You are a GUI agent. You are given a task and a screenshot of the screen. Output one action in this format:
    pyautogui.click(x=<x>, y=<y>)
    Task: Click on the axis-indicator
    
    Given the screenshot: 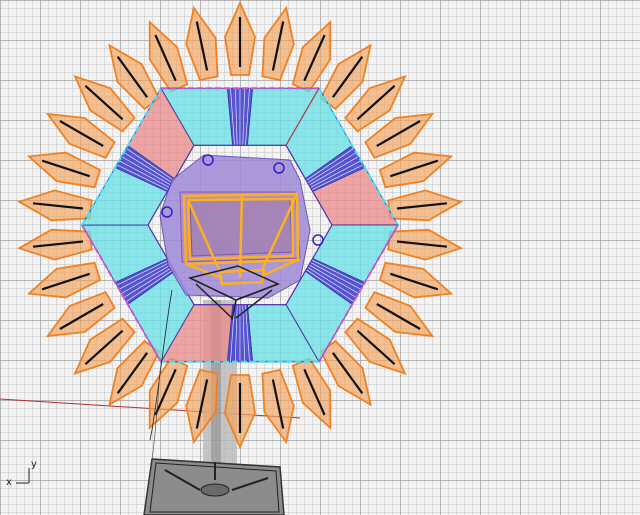 What is the action you would take?
    pyautogui.click(x=23, y=476)
    